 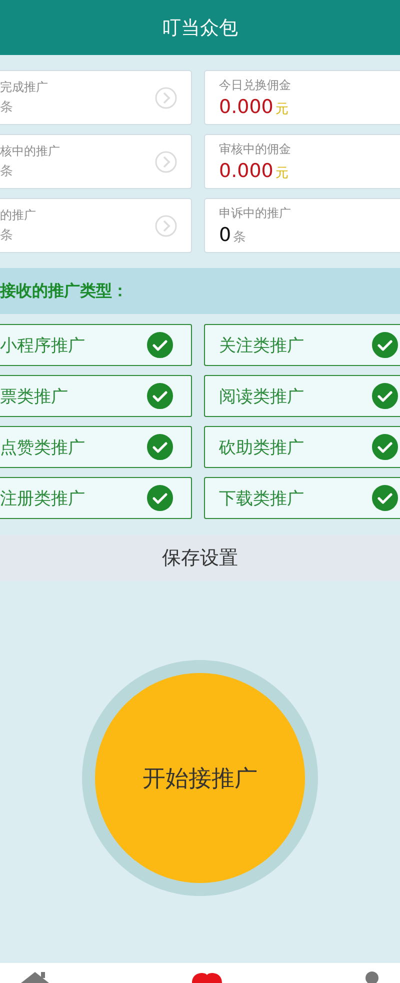 What do you see at coordinates (200, 778) in the screenshot?
I see `start-button: 开始接推广` at bounding box center [200, 778].